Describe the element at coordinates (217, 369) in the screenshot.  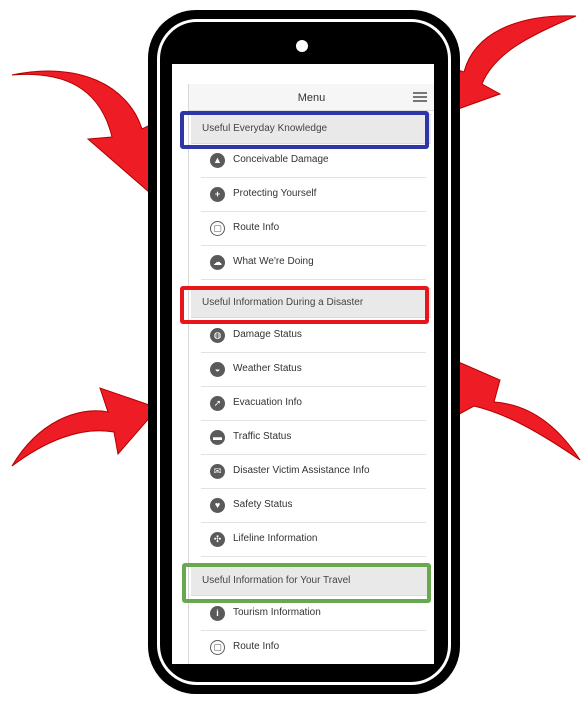
I see `weather-icon: ◒` at that location.